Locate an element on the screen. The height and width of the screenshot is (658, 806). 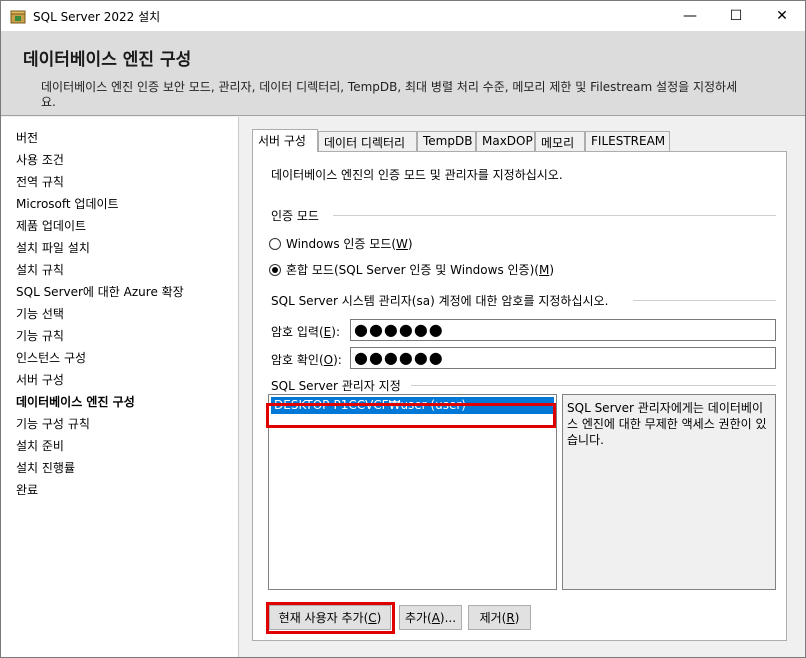
nav-item-install-rules: 설치 규칙 is located at coordinates (40, 269).